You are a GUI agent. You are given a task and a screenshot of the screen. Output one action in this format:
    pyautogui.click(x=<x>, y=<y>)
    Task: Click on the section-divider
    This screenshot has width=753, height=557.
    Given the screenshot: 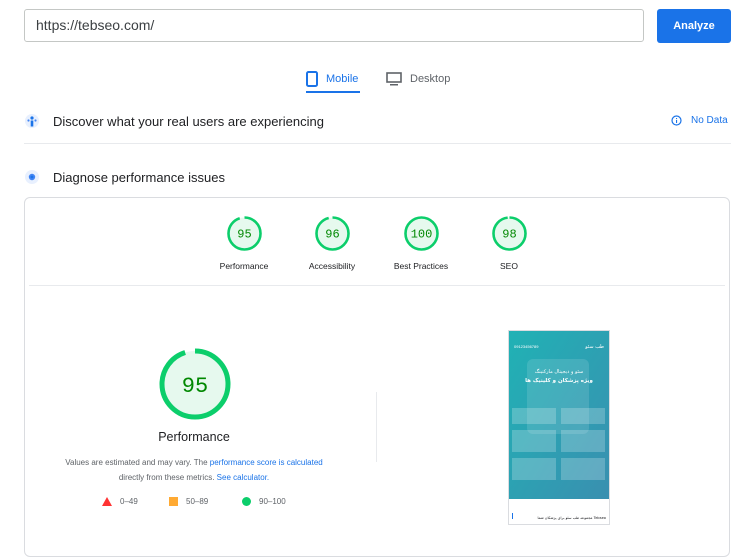 What is the action you would take?
    pyautogui.click(x=377, y=143)
    